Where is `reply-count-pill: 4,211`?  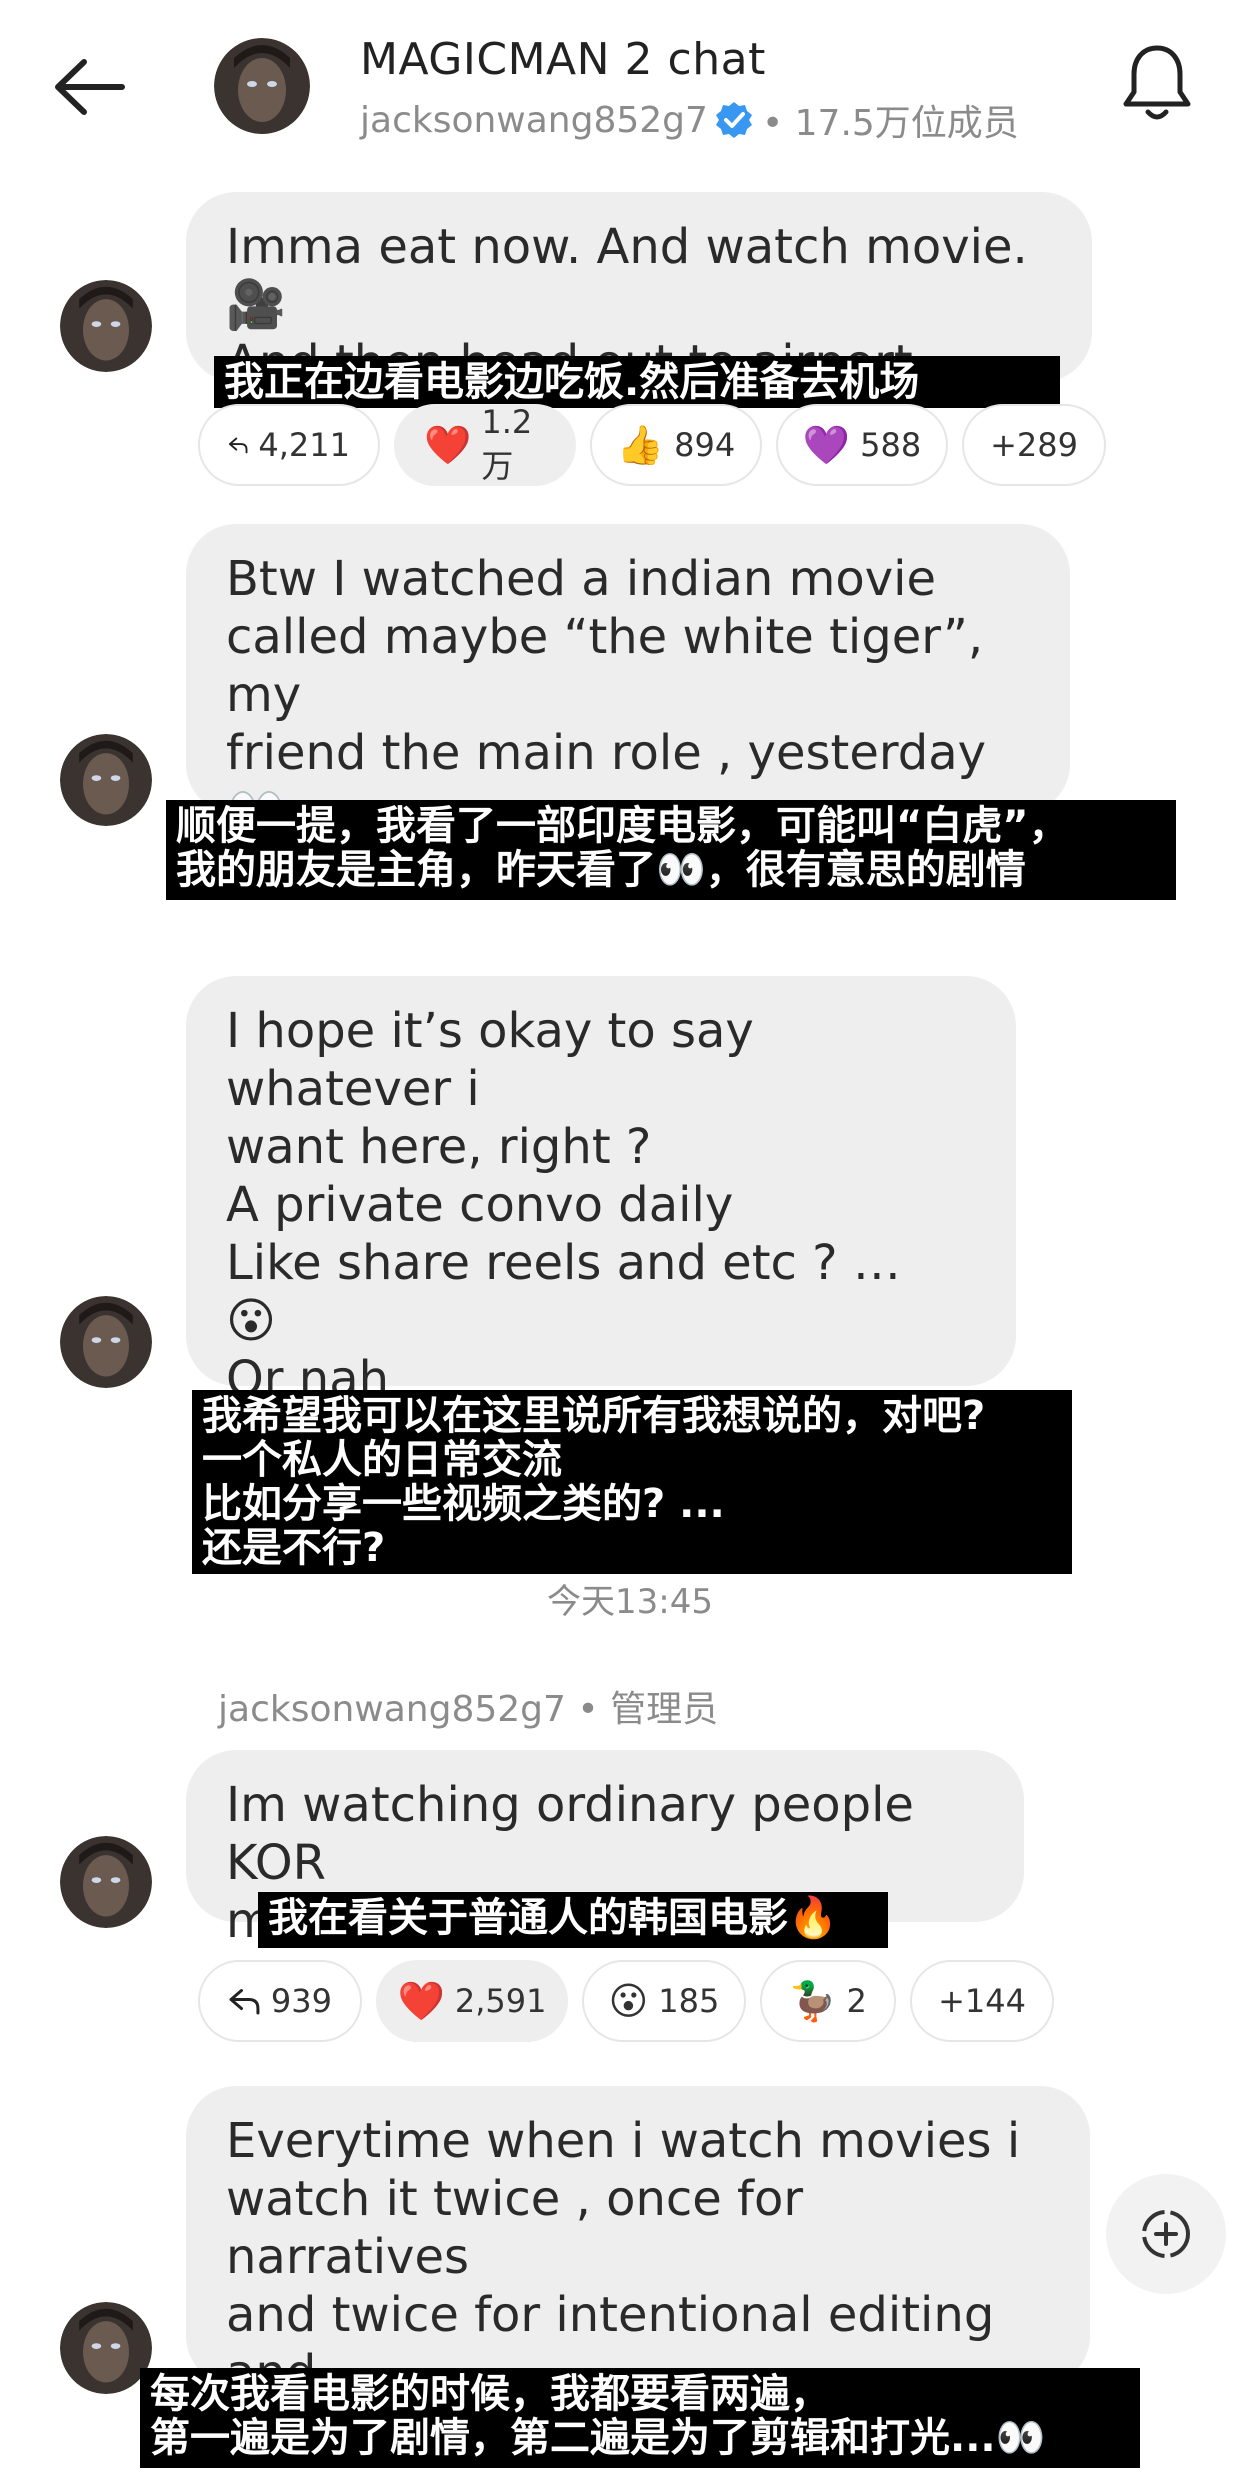 reply-count-pill: 4,211 is located at coordinates (289, 445).